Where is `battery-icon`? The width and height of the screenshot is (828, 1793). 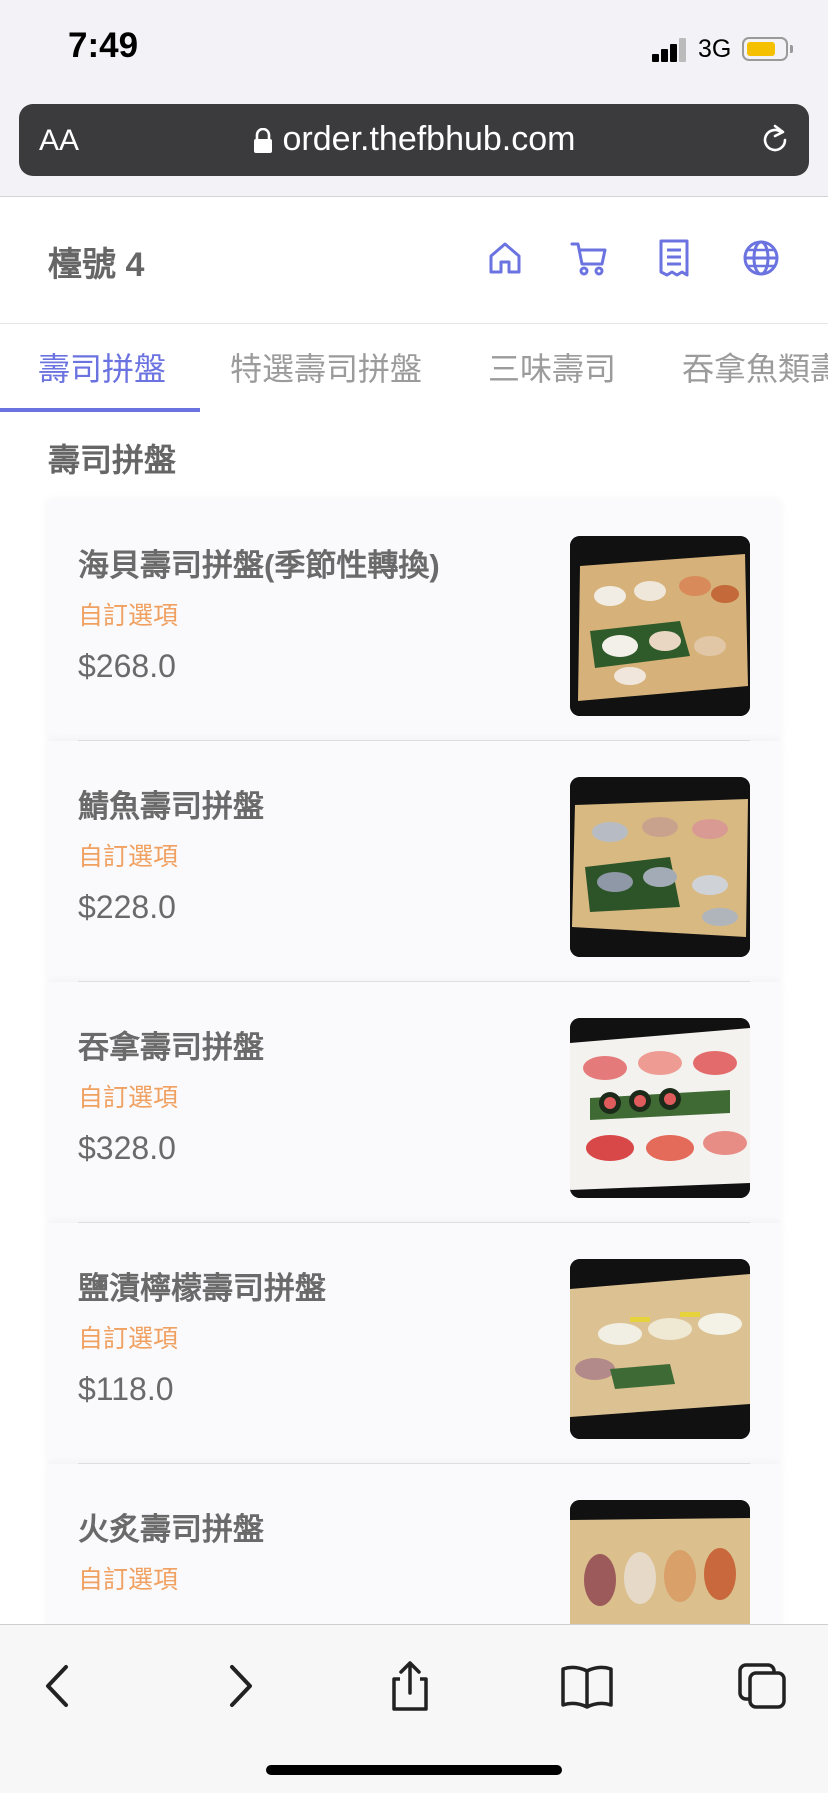
battery-icon is located at coordinates (767, 49).